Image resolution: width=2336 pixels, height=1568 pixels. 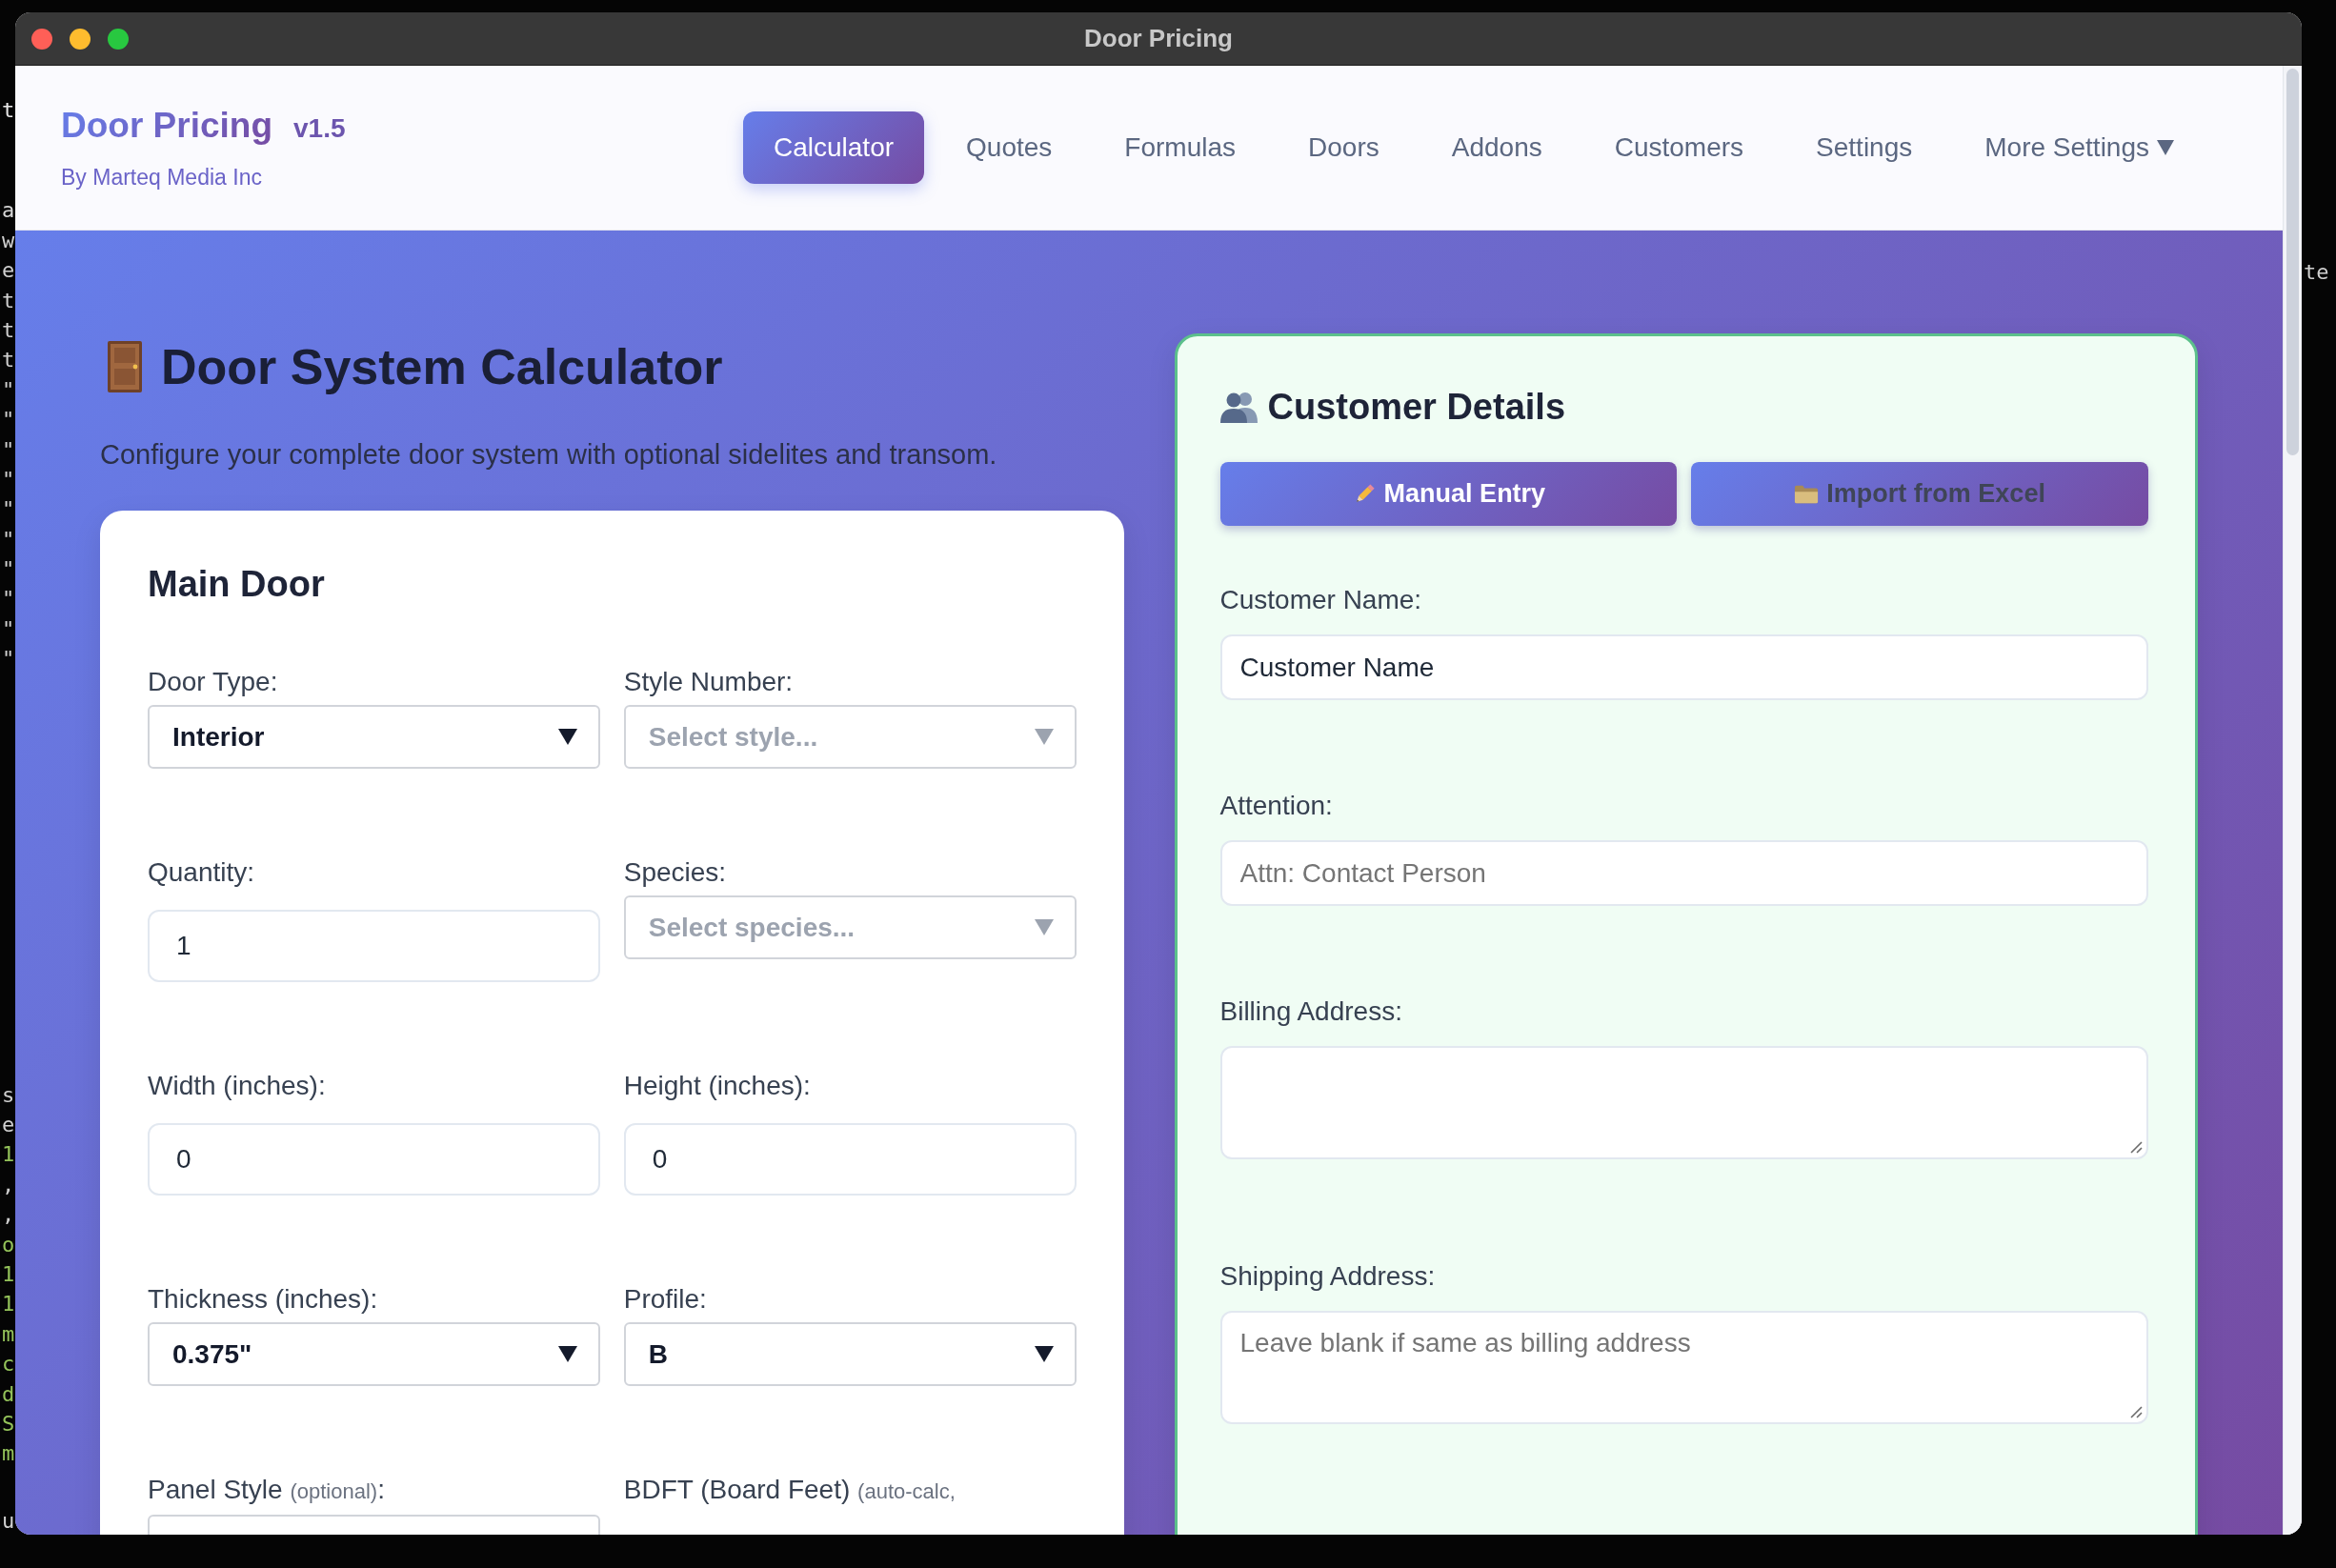 What do you see at coordinates (213, 682) in the screenshot?
I see `field-label: Door Type:` at bounding box center [213, 682].